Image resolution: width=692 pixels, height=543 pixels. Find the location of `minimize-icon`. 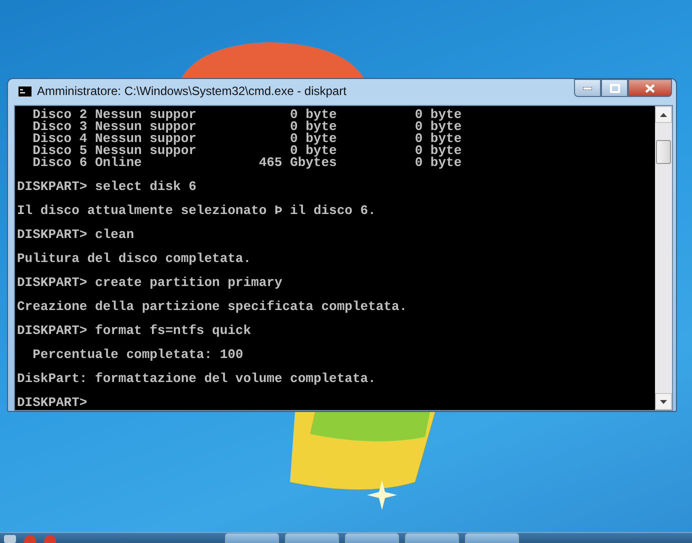

minimize-icon is located at coordinates (587, 88).